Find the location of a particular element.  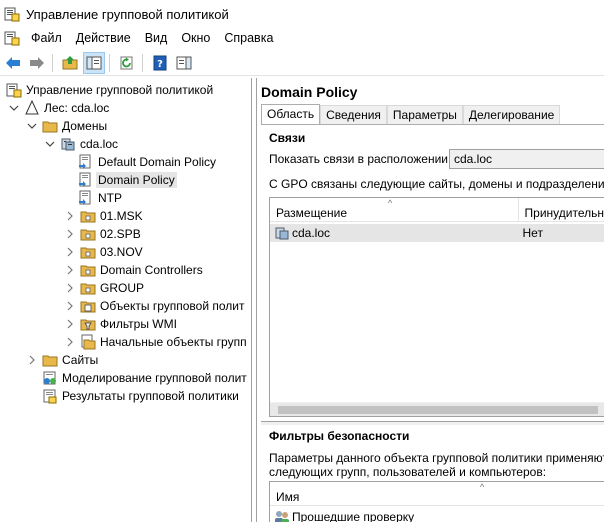

refresh-button is located at coordinates (127, 63).